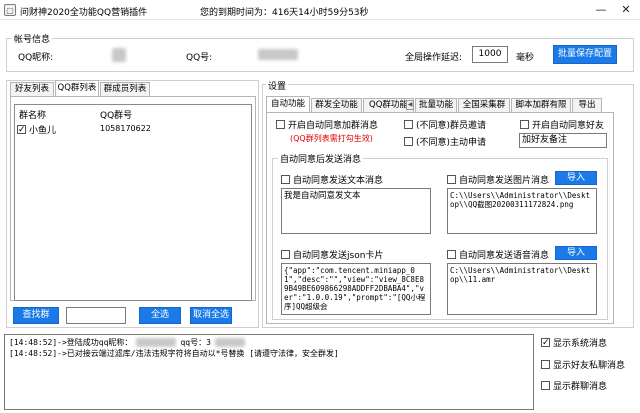 This screenshot has width=640, height=413. What do you see at coordinates (568, 126) in the screenshot?
I see `auto-friend-label: 开启自动同意好友` at bounding box center [568, 126].